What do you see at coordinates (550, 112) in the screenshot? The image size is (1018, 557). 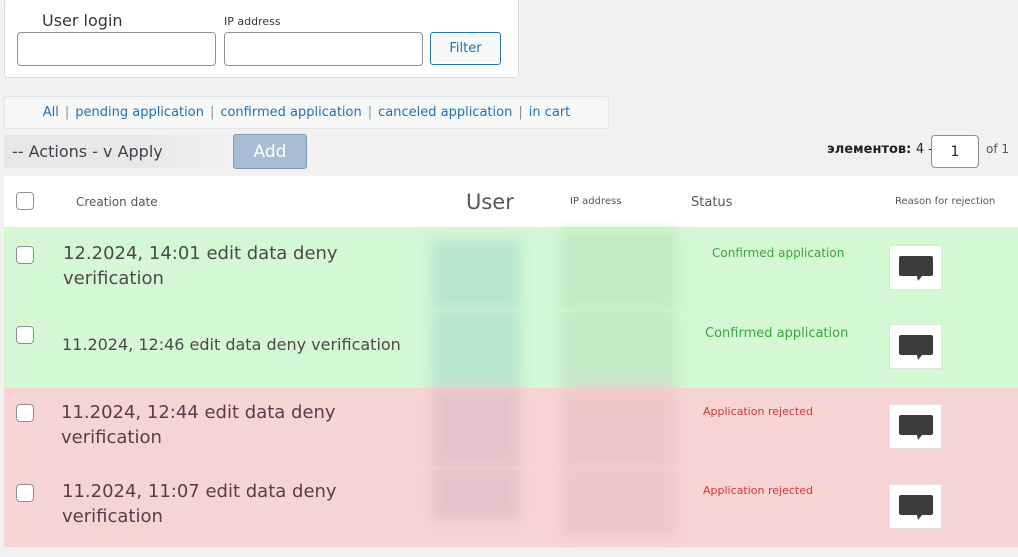 I see `view-in-cart-link: in cart` at bounding box center [550, 112].